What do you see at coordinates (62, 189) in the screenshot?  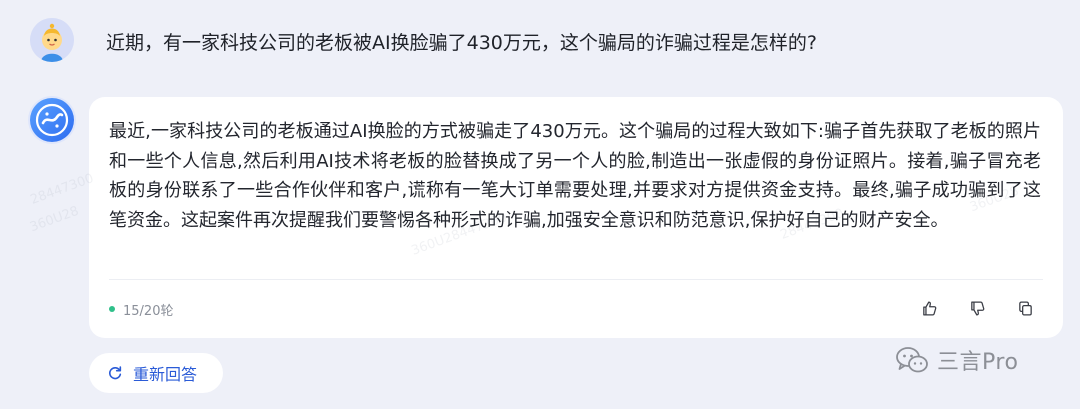 I see `watermark: 28447300` at bounding box center [62, 189].